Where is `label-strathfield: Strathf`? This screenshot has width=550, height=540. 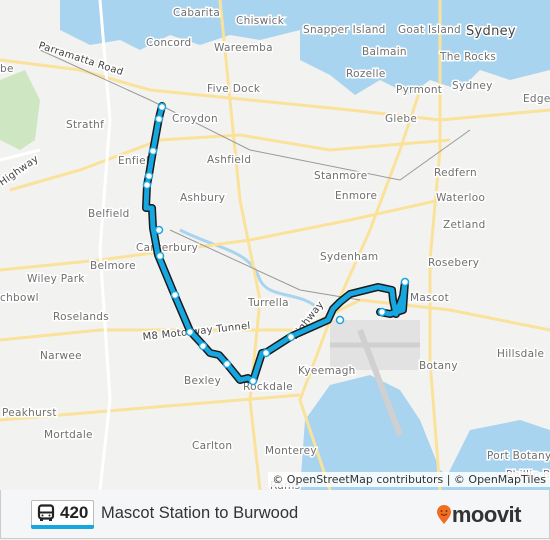
label-strathfield: Strathf is located at coordinates (85, 125).